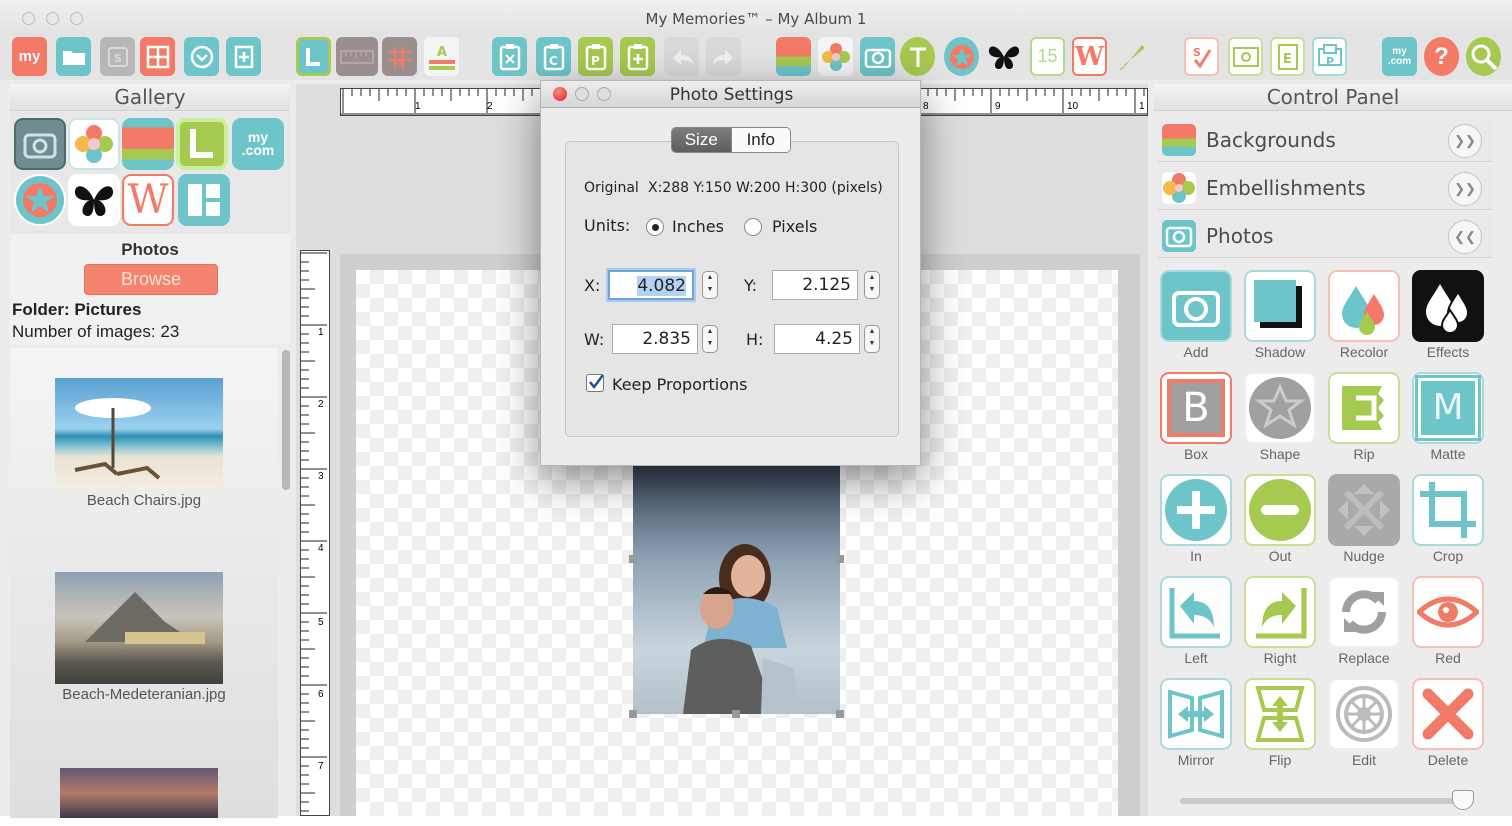  Describe the element at coordinates (817, 339) in the screenshot. I see `h-input: 4.25` at that location.